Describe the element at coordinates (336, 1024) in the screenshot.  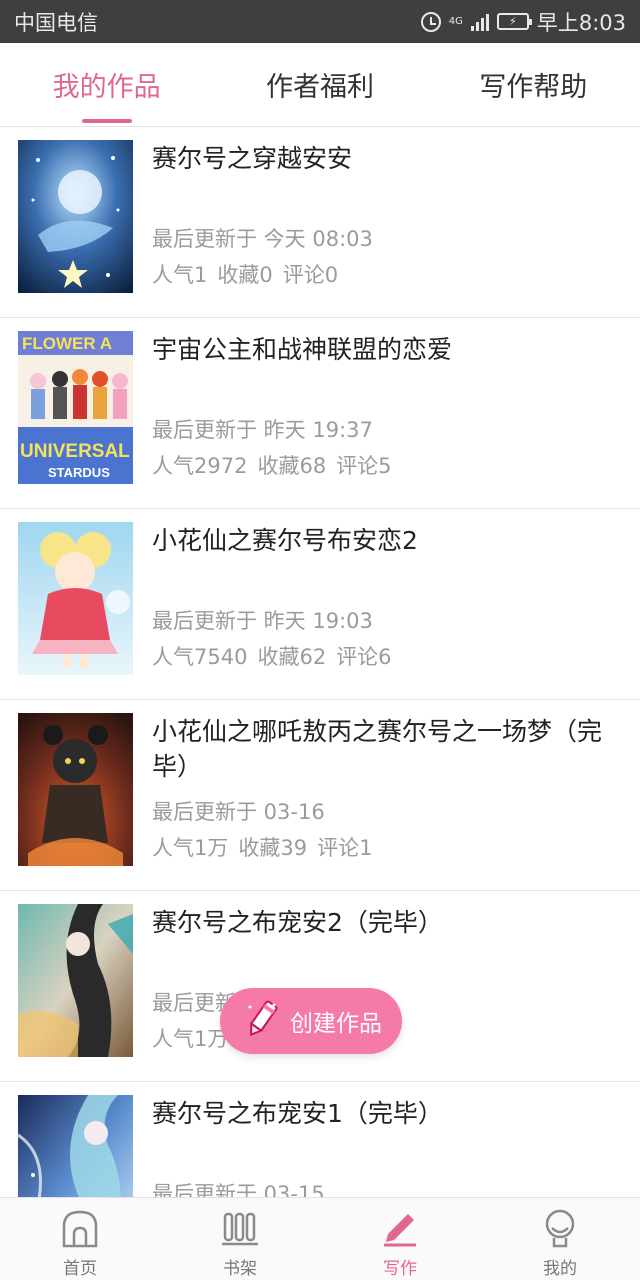
I see `create-work-label: 创建作品` at that location.